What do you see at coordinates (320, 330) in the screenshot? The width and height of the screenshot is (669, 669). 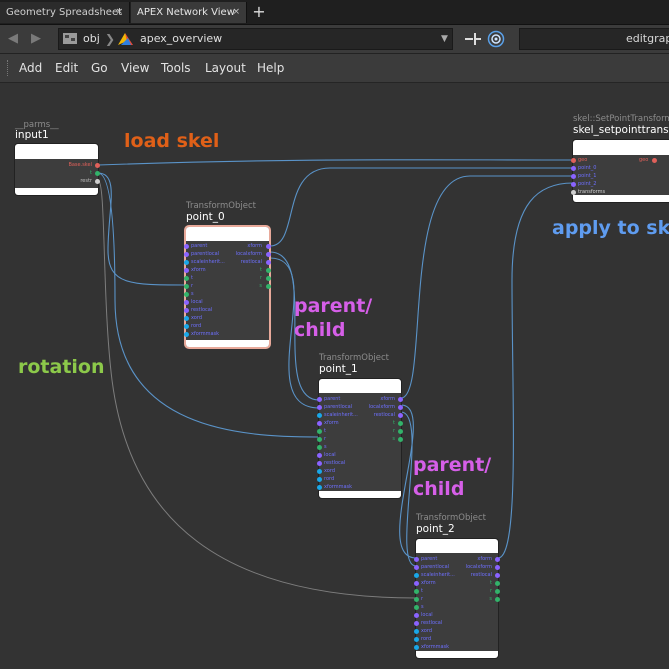 I see `note-line: child` at bounding box center [320, 330].